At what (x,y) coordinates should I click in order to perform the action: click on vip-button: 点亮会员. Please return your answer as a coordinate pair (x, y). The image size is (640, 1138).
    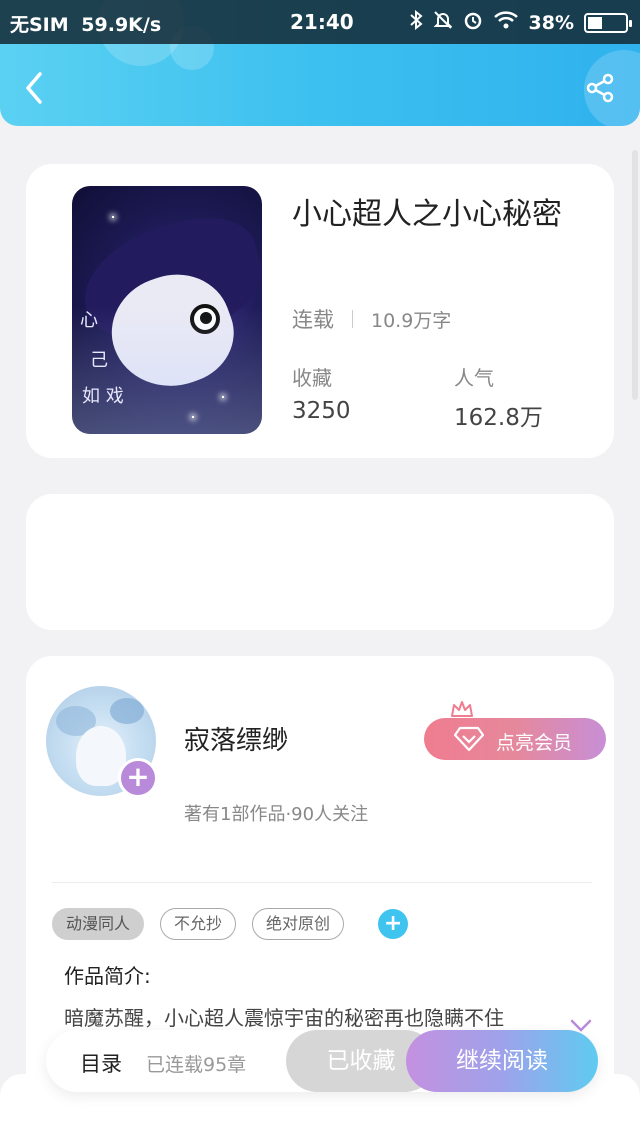
    Looking at the image, I should click on (515, 739).